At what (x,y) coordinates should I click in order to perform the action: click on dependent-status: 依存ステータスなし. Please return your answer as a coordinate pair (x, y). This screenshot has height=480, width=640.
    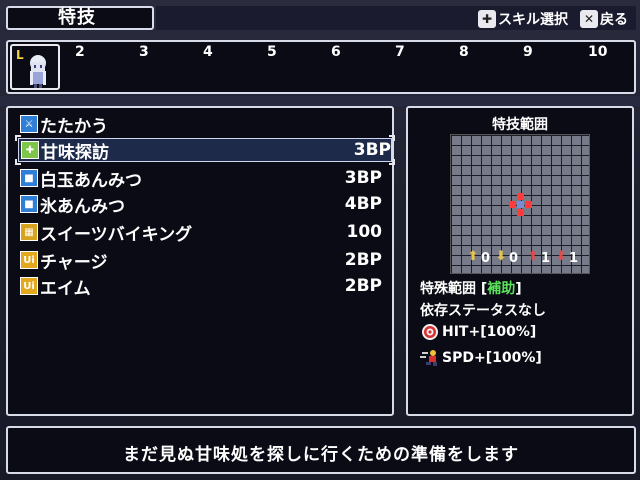
    Looking at the image, I should click on (483, 311).